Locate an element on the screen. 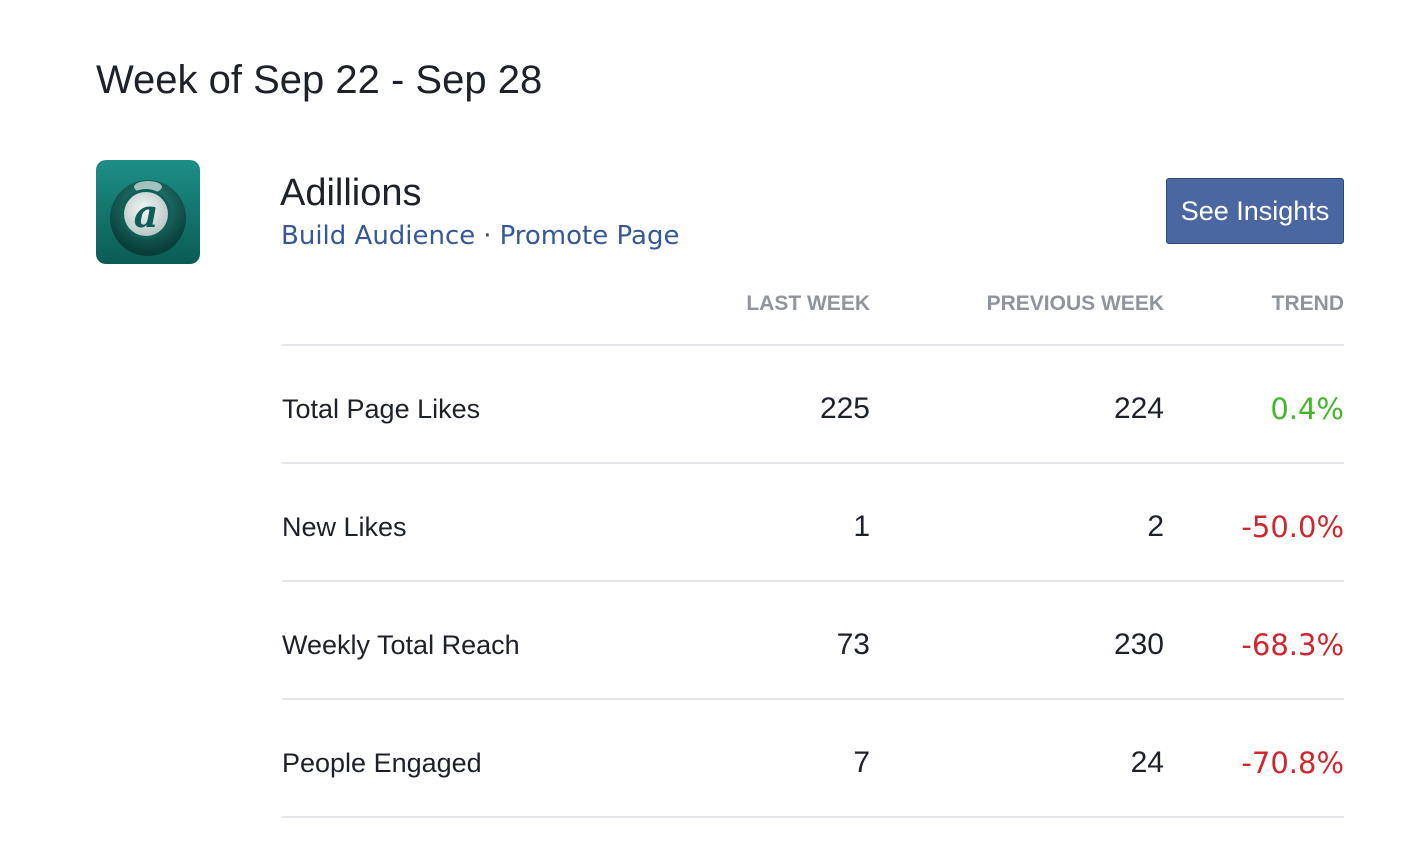 The width and height of the screenshot is (1416, 862). week-title: Week of Sep 22 - Sep 28 is located at coordinates (319, 80).